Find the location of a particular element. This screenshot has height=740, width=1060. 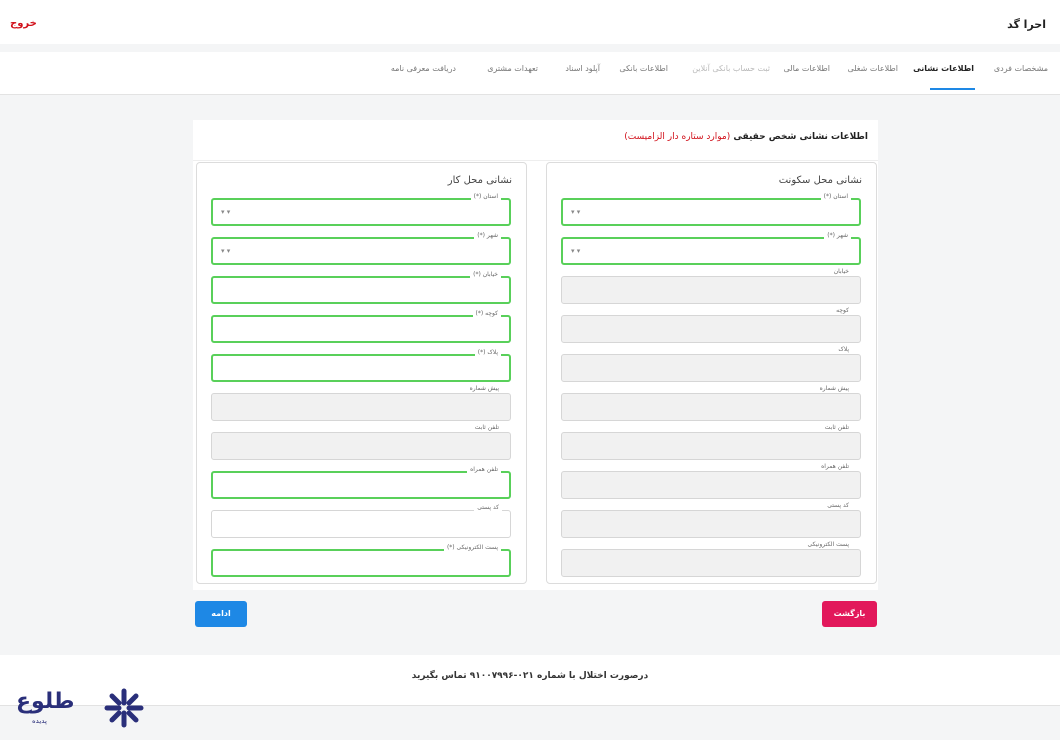

logo-text: طلوع is located at coordinates (45, 701).